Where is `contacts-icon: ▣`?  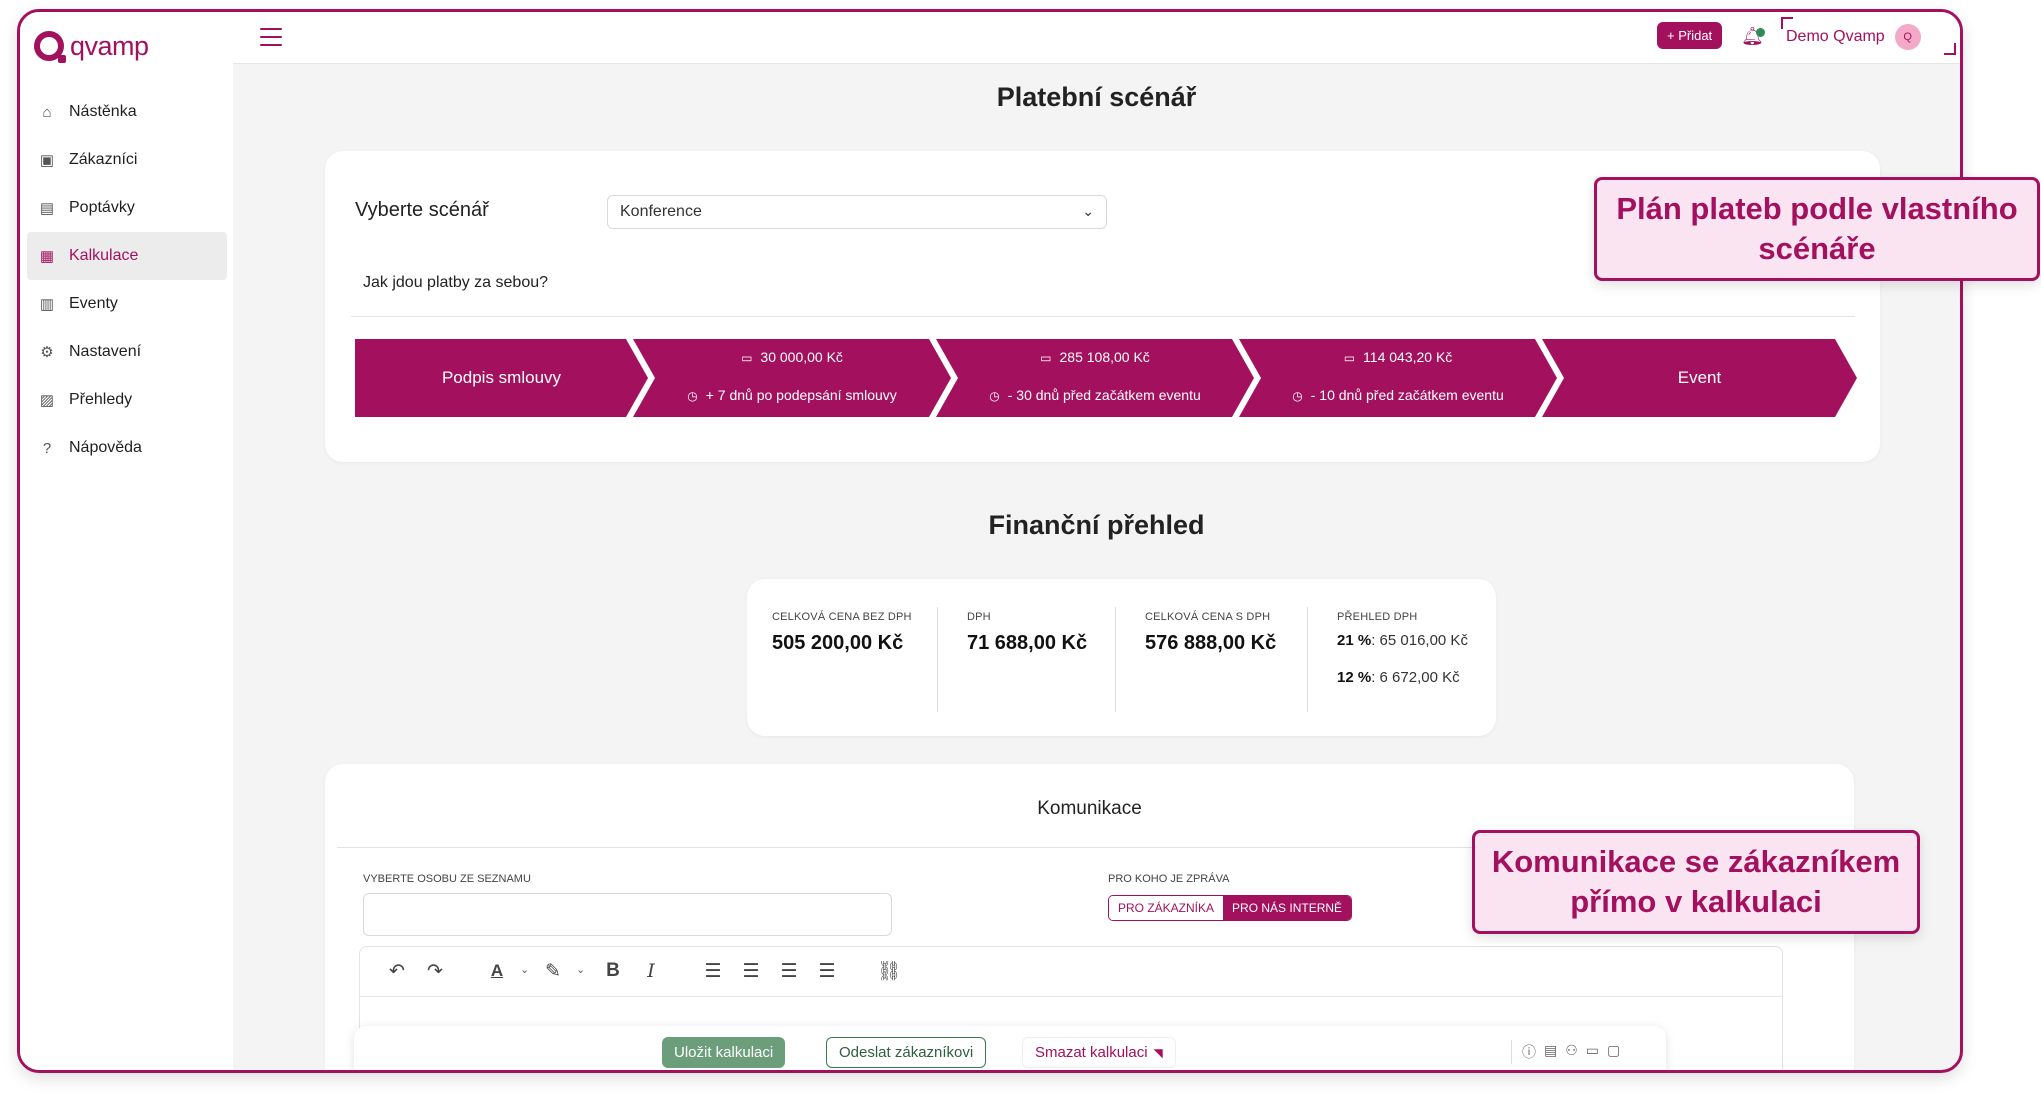 contacts-icon: ▣ is located at coordinates (47, 160).